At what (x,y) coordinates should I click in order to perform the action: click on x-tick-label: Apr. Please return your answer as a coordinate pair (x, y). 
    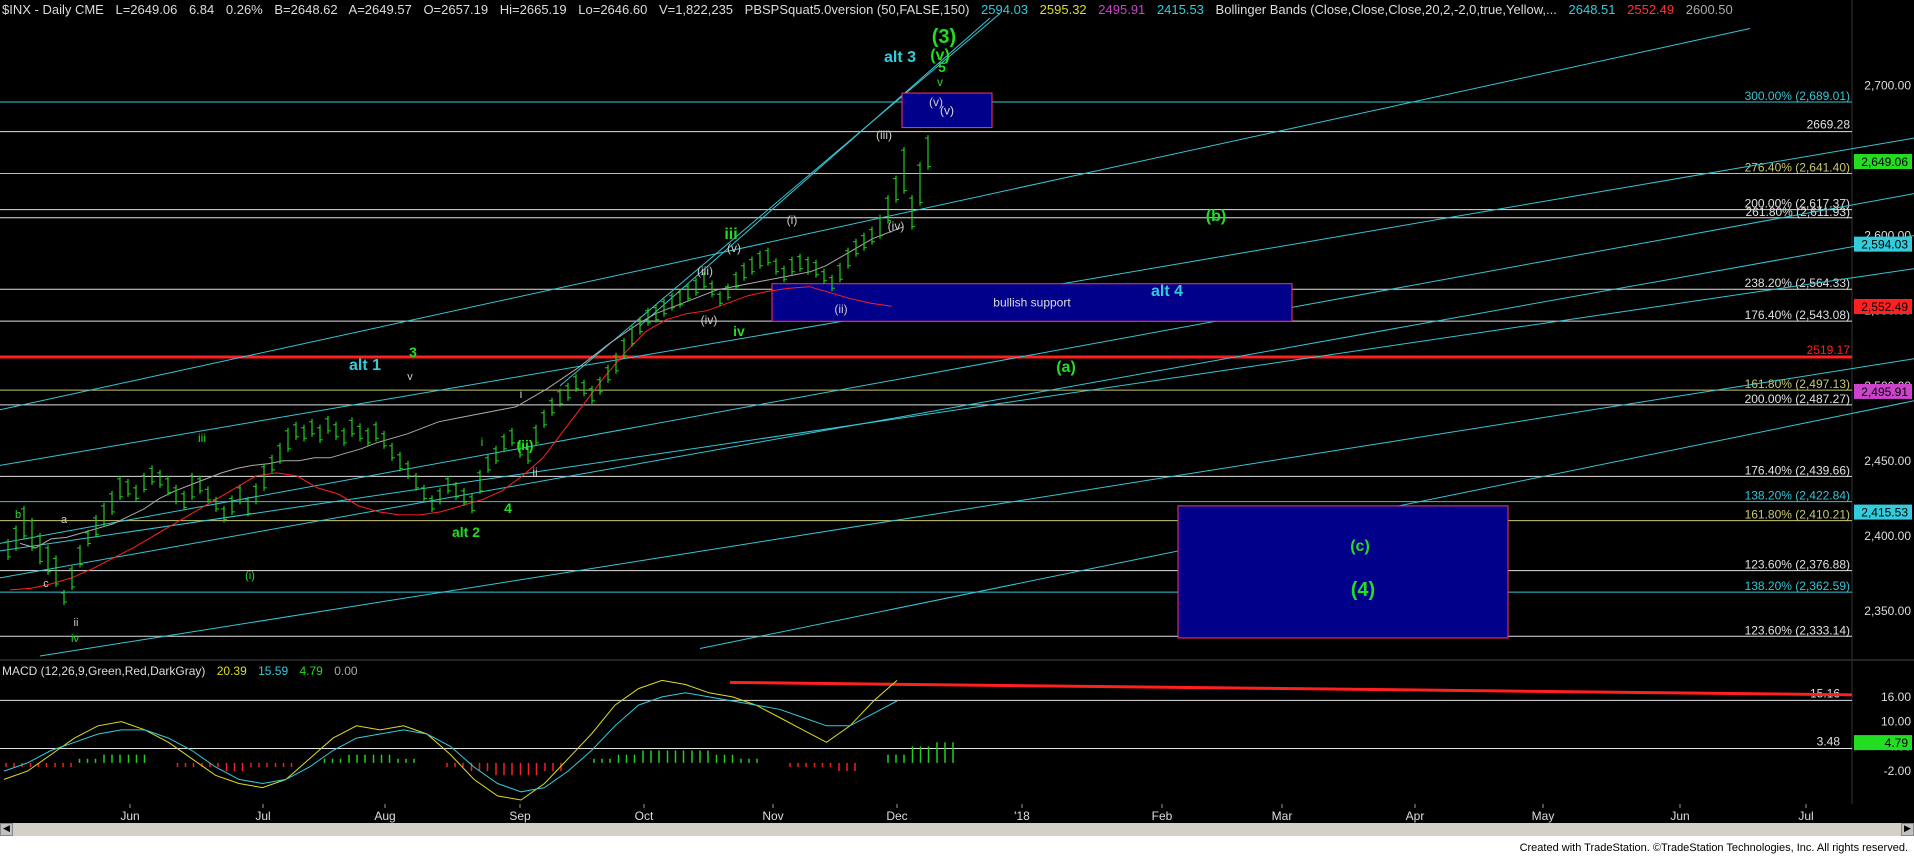
    Looking at the image, I should click on (1415, 816).